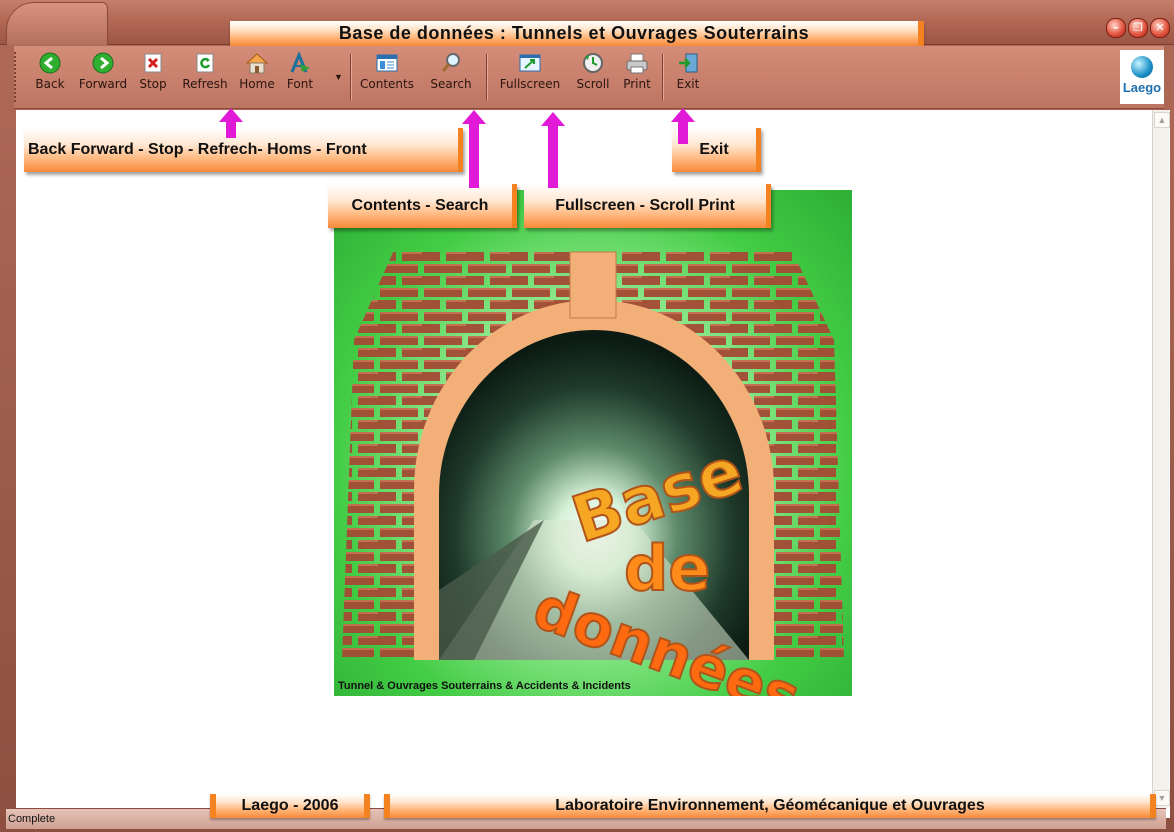  Describe the element at coordinates (290, 806) in the screenshot. I see `footer-left-banner: Laego - 2006` at that location.